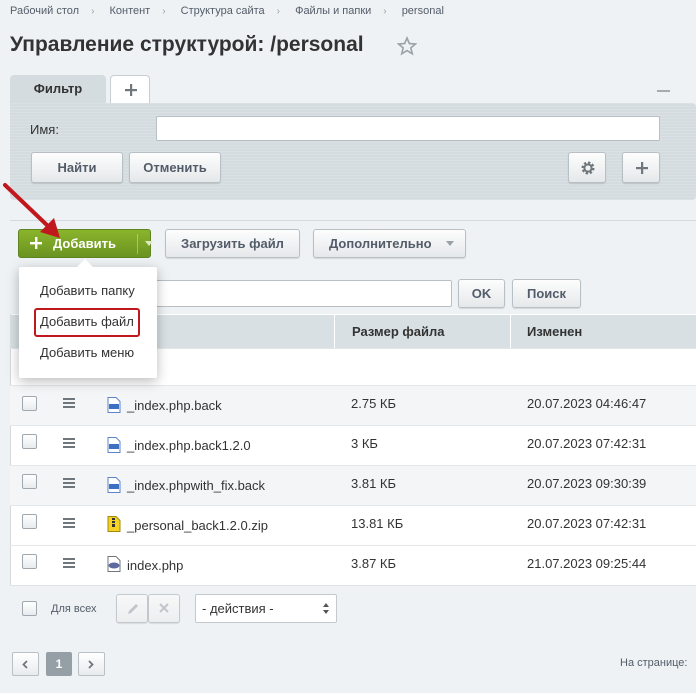 The width and height of the screenshot is (696, 693). I want to click on minimize-icon, so click(663, 91).